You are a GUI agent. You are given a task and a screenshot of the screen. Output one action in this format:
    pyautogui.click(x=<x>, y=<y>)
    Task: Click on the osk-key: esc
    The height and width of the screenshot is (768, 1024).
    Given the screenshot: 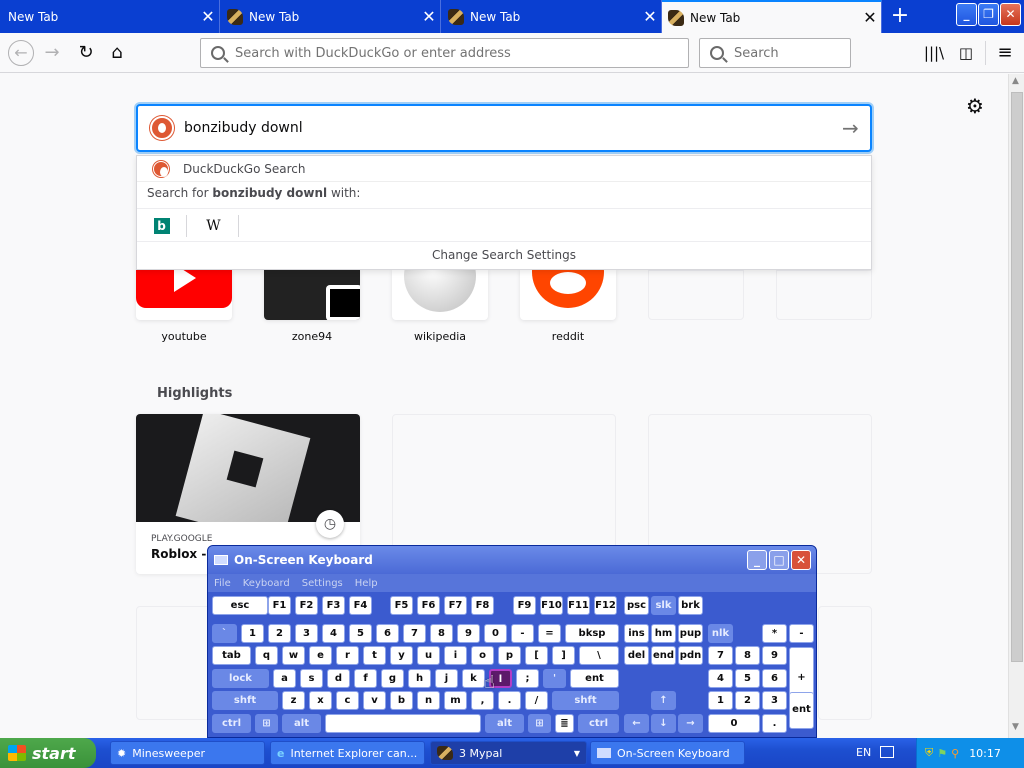 What is the action you would take?
    pyautogui.click(x=240, y=605)
    